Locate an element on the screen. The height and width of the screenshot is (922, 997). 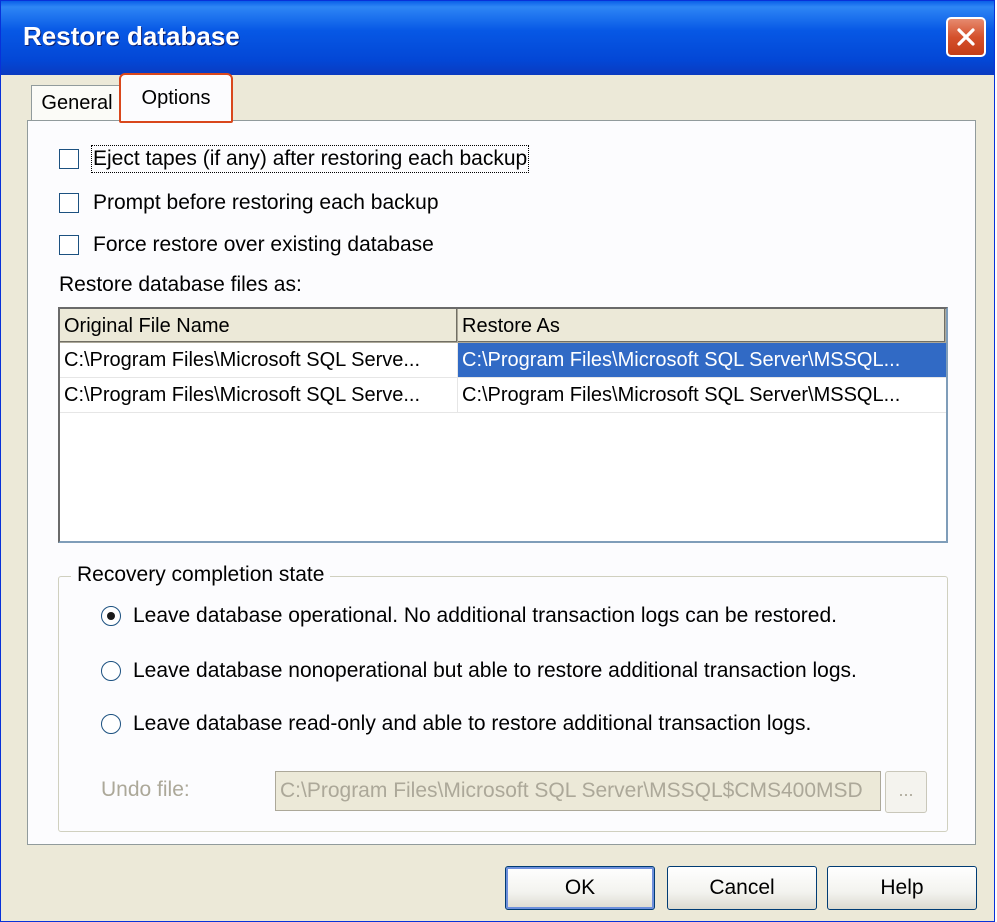
undo-file-label: Undo file: is located at coordinates (145, 789).